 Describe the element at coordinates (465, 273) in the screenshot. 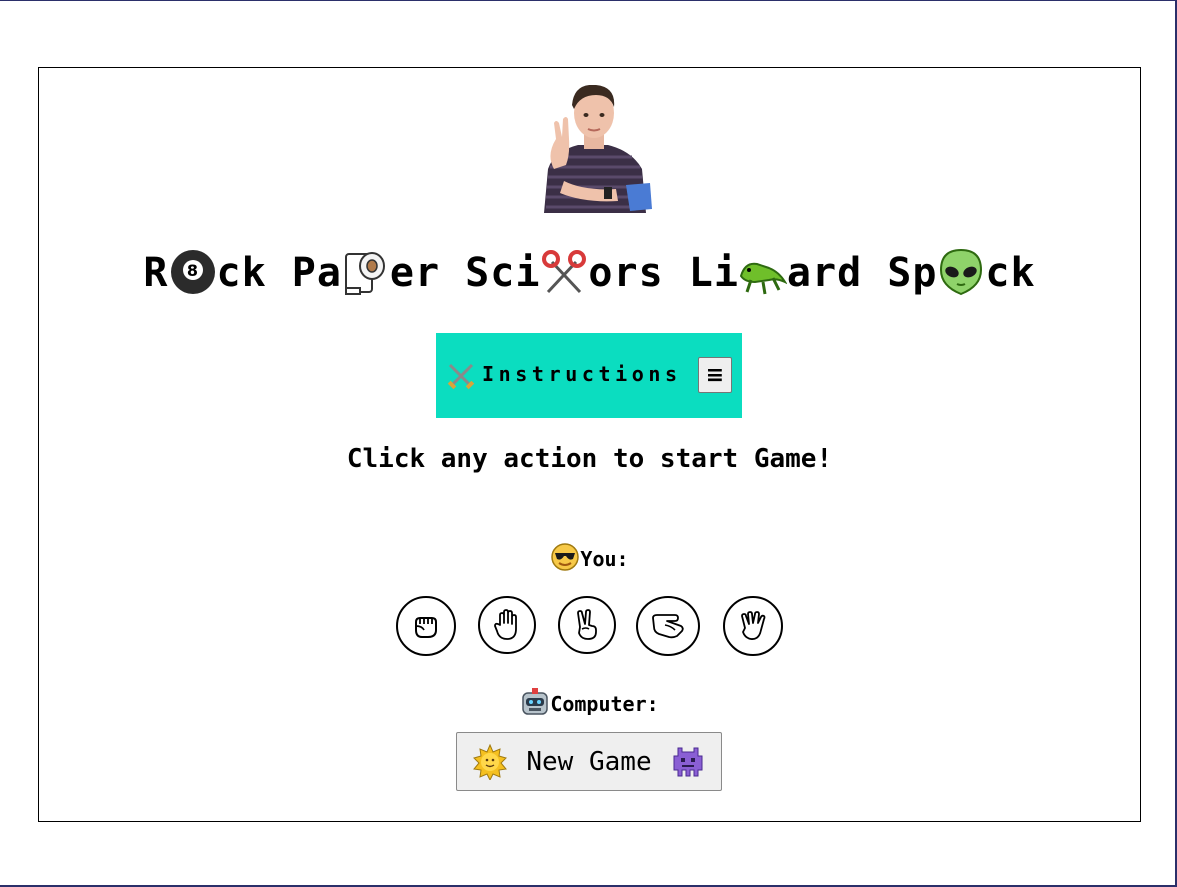

I see `title-text: er Sci` at that location.